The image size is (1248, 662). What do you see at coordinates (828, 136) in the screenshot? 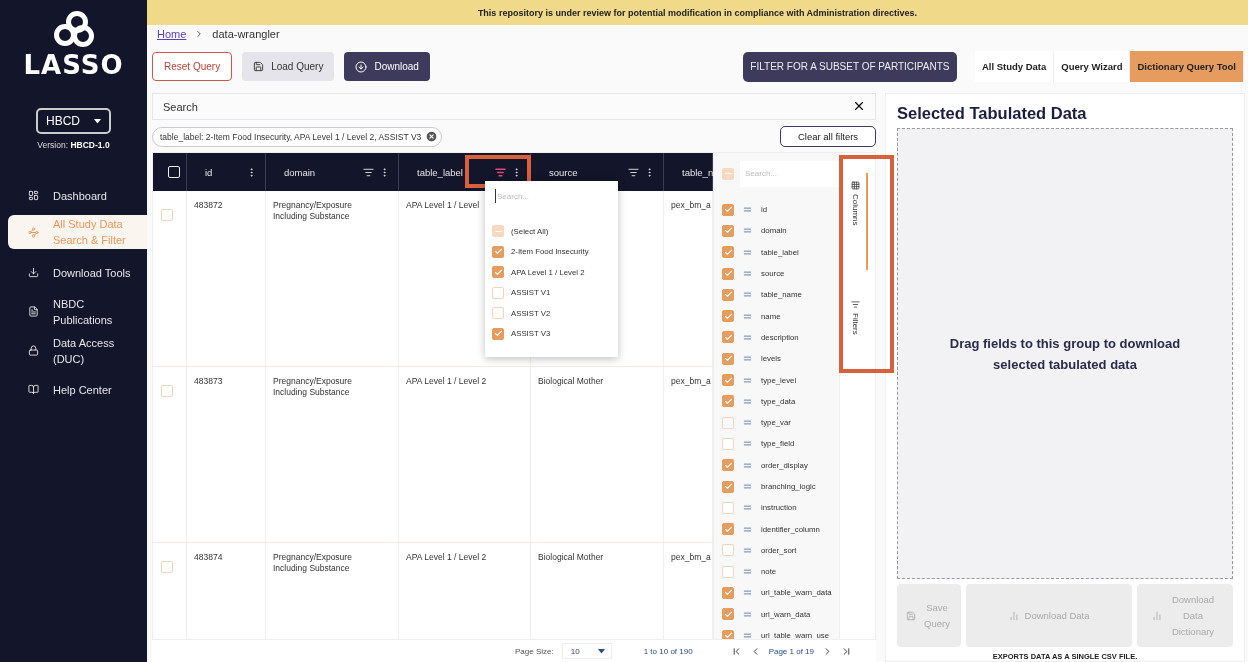
I see `clear-filters-button: Clear all filters` at bounding box center [828, 136].